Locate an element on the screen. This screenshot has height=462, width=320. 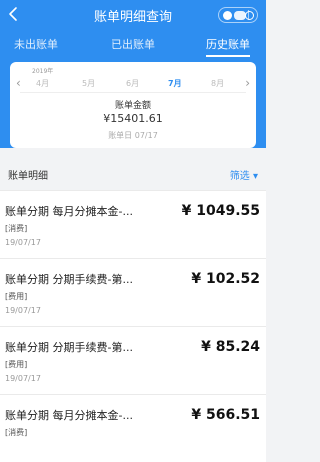
list-item: 账单分期 分期手续费-第... ¥ 85.24 [费用] 19/07/17 is located at coordinates (133, 360).